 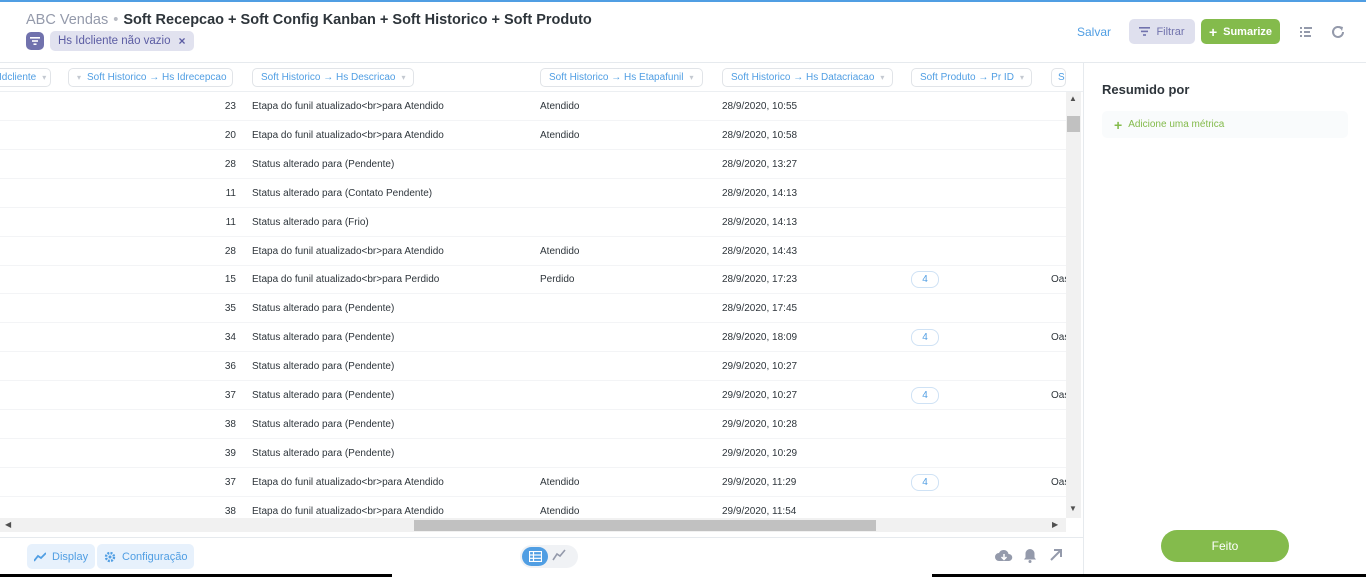 What do you see at coordinates (1094, 31) in the screenshot?
I see `save-button: Salvar` at bounding box center [1094, 31].